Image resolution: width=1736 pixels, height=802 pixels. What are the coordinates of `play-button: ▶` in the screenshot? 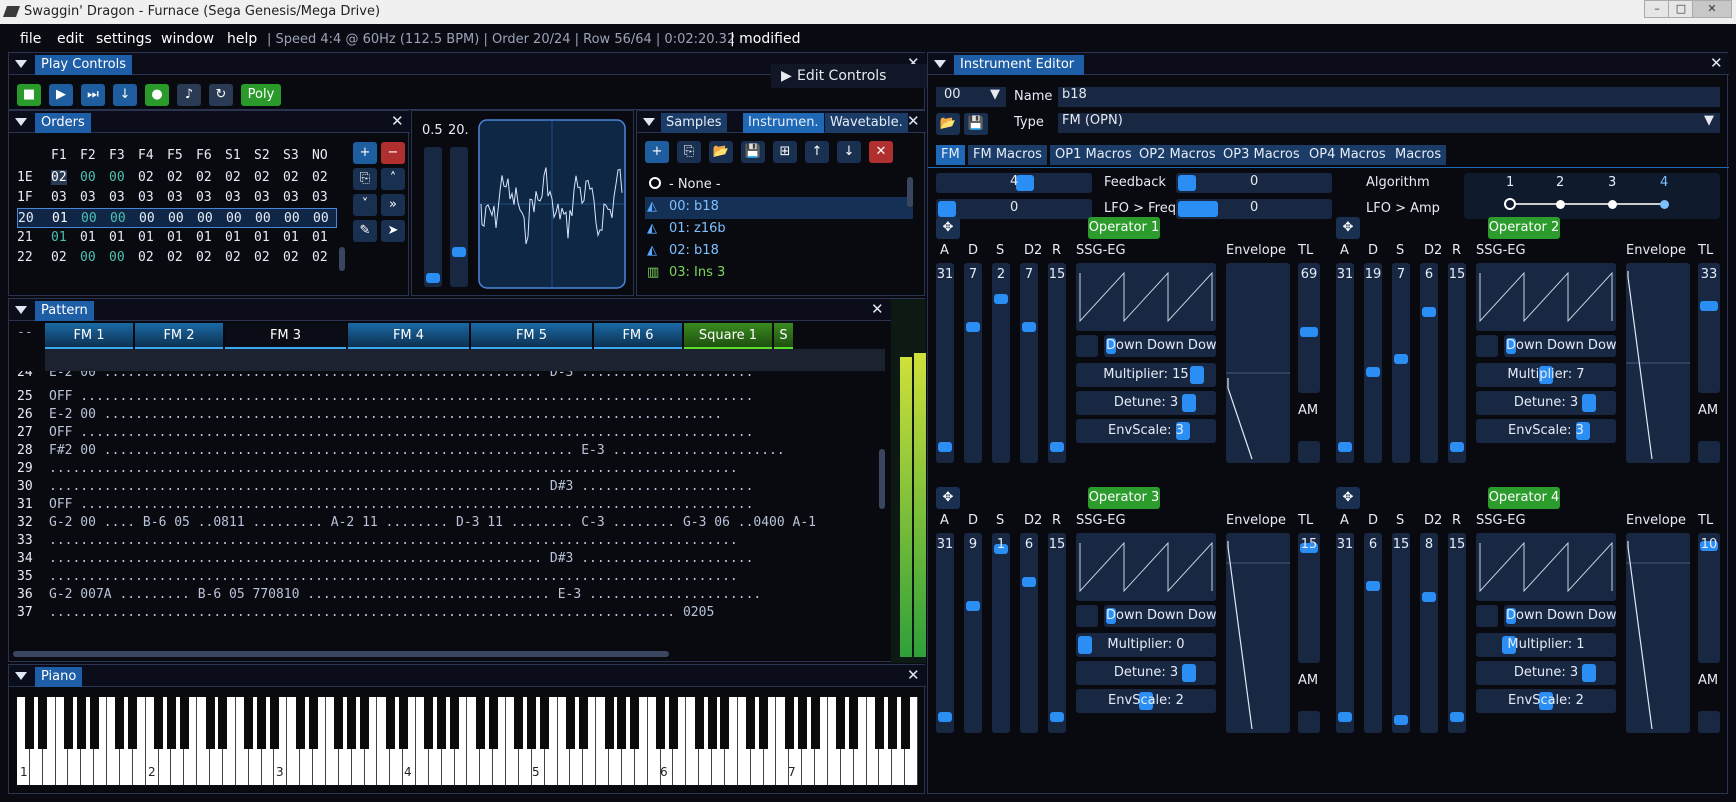 It's located at (61, 95).